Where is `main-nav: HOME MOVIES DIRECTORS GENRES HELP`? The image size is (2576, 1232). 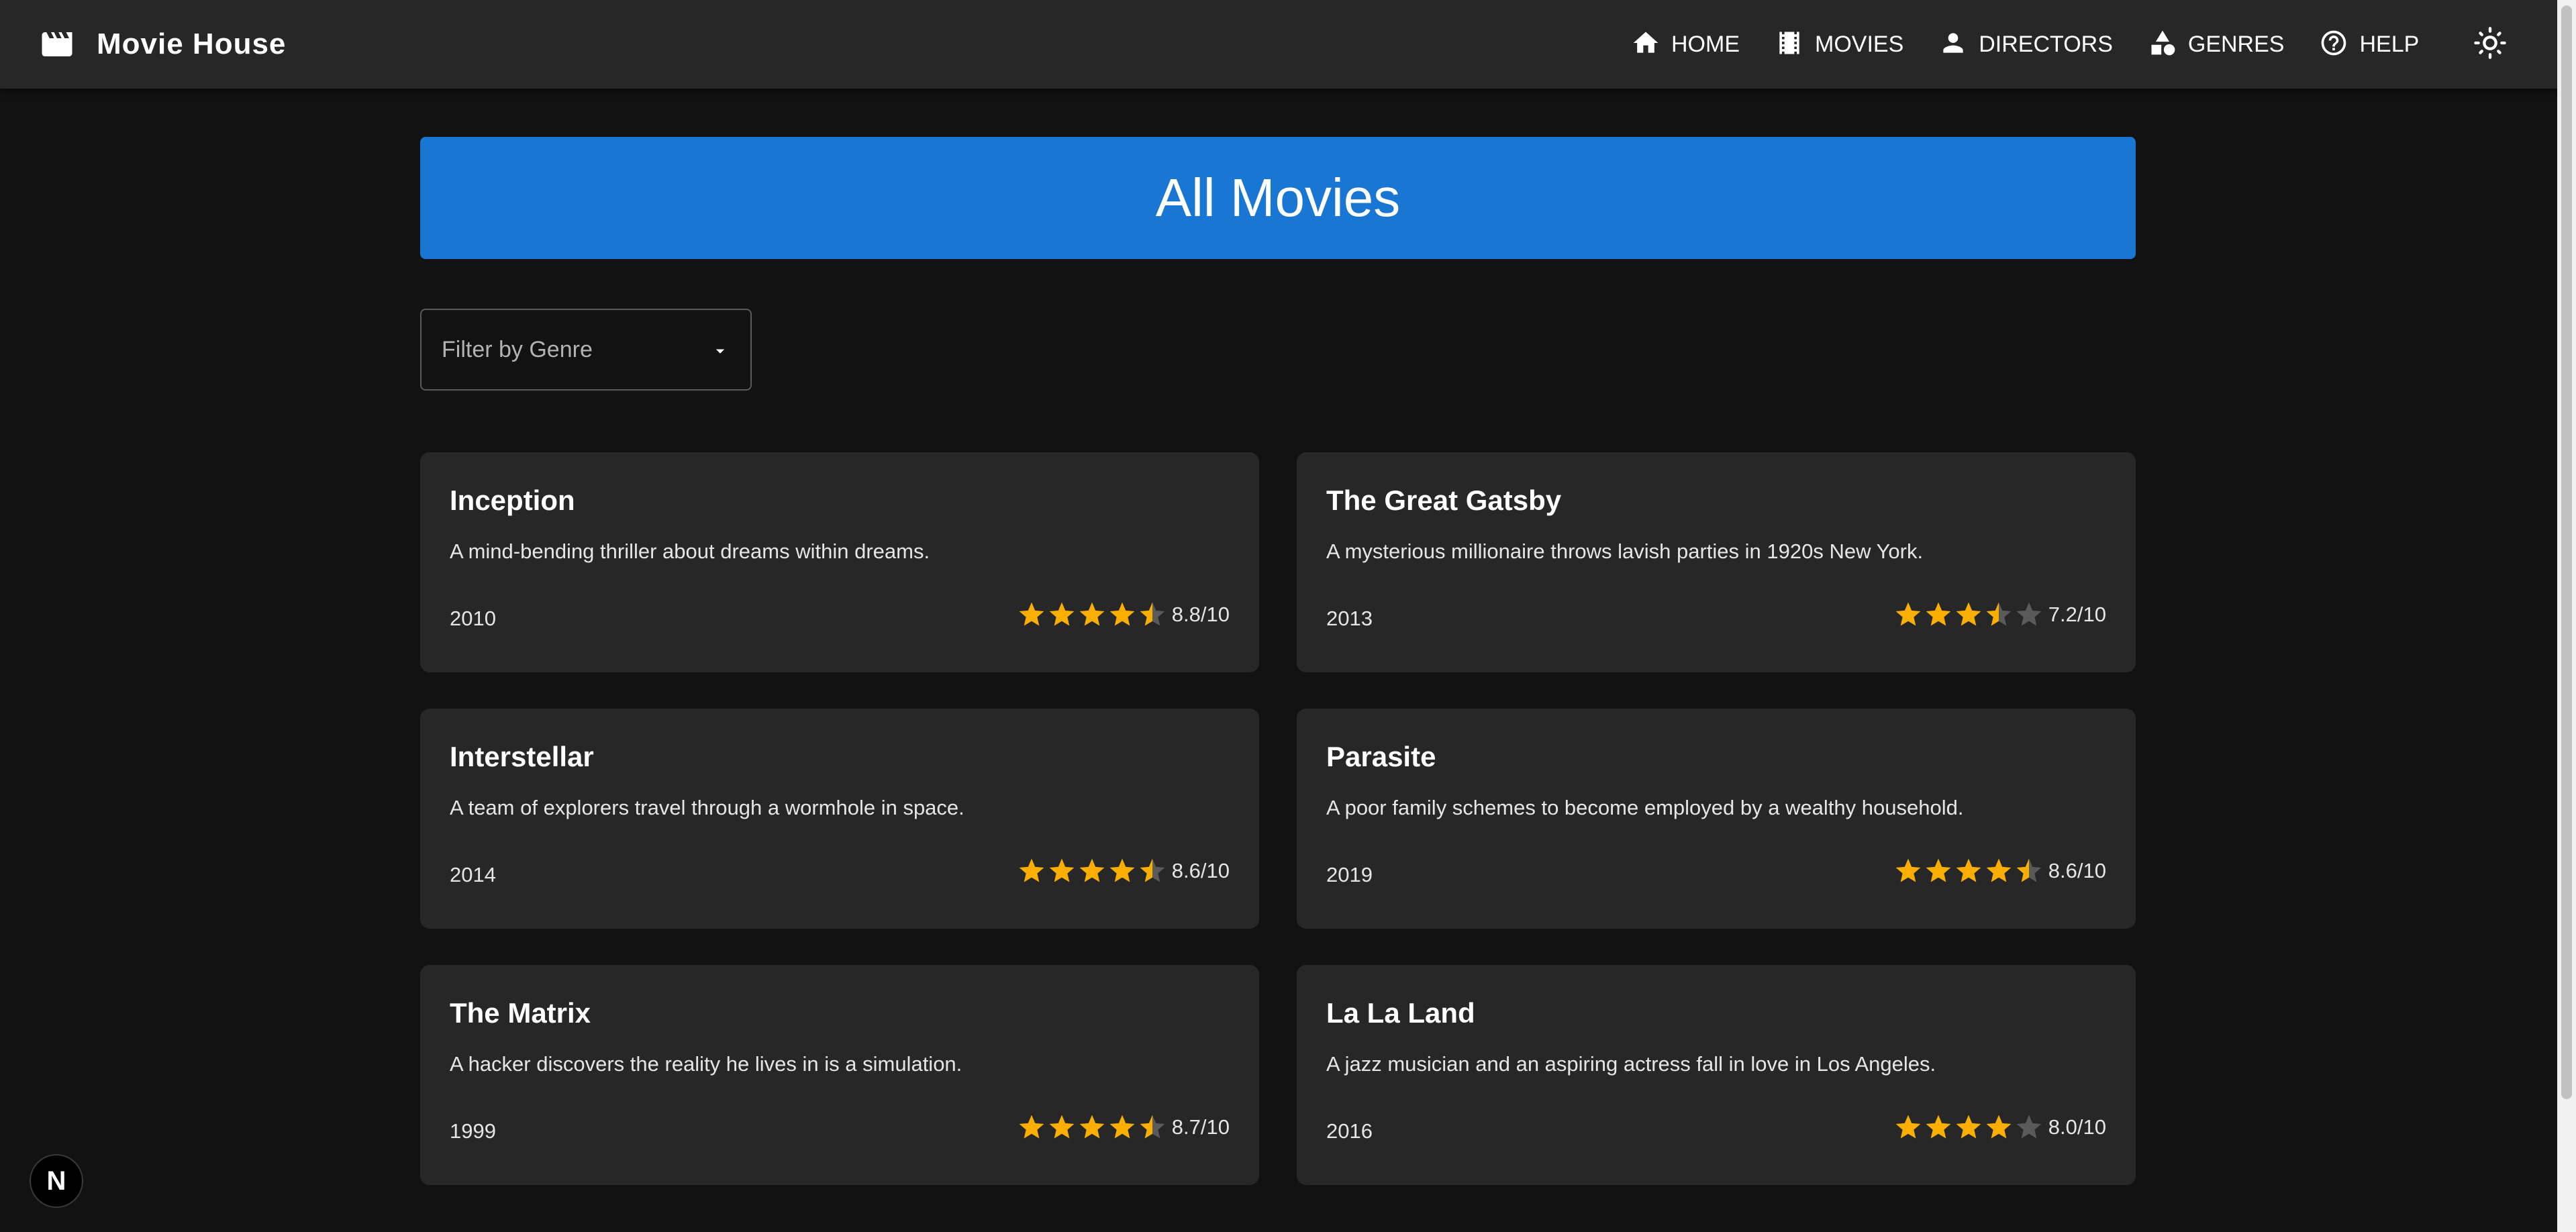
main-nav: HOME MOVIES DIRECTORS GENRES HELP is located at coordinates (2035, 44).